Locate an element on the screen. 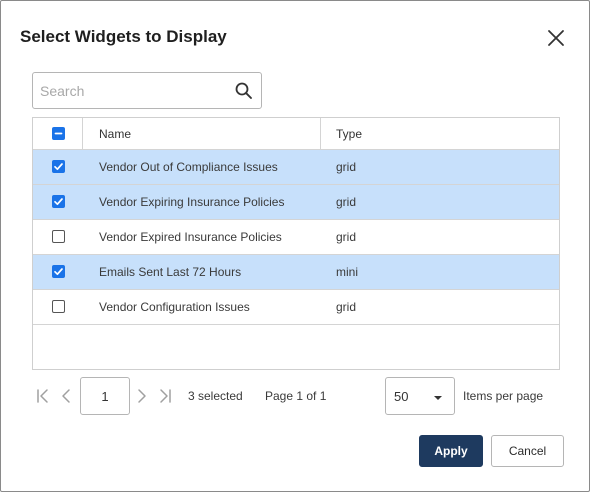 The image size is (590, 492). last-page-icon is located at coordinates (165, 396).